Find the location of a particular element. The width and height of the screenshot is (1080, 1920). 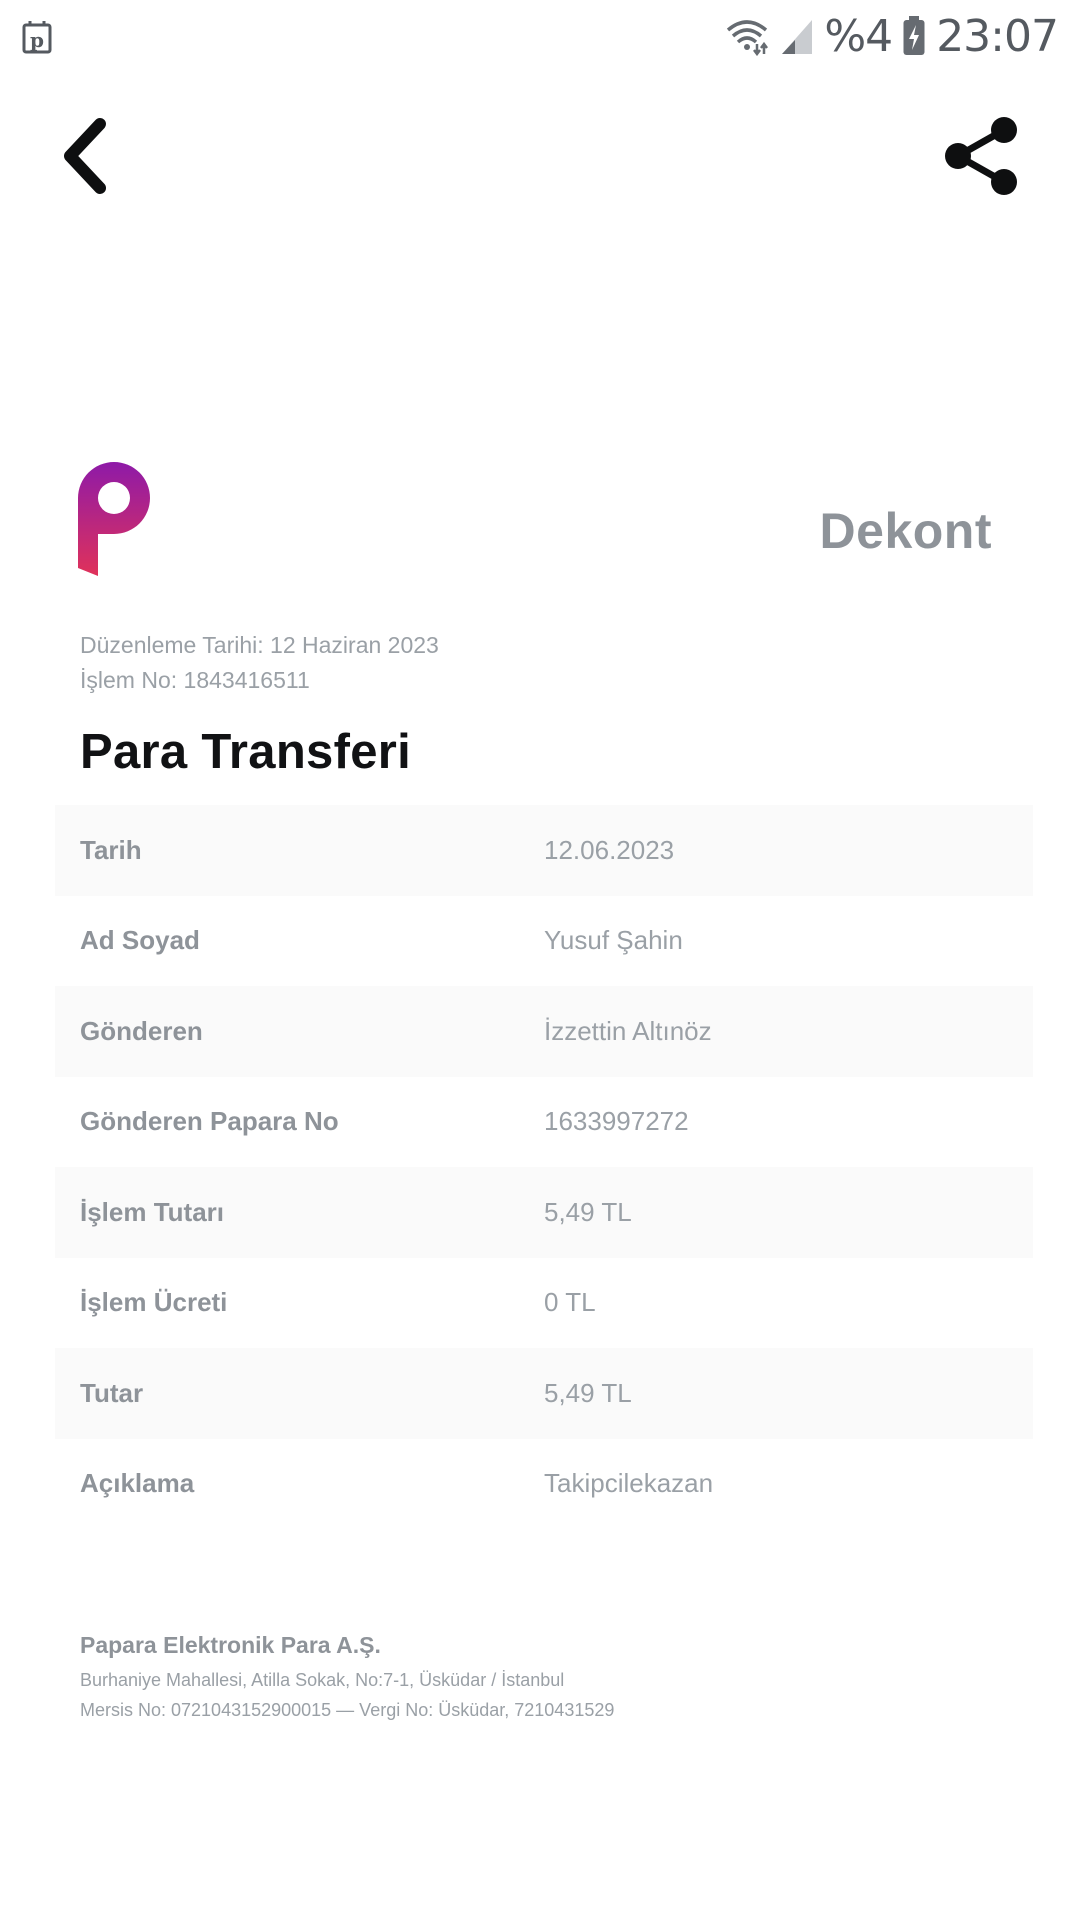

row-label: Açıklama is located at coordinates (137, 1483).